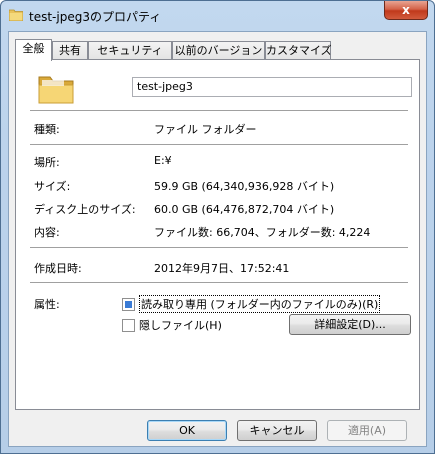 The image size is (435, 454). Describe the element at coordinates (367, 430) in the screenshot. I see `apply-button: 適用(A)` at that location.